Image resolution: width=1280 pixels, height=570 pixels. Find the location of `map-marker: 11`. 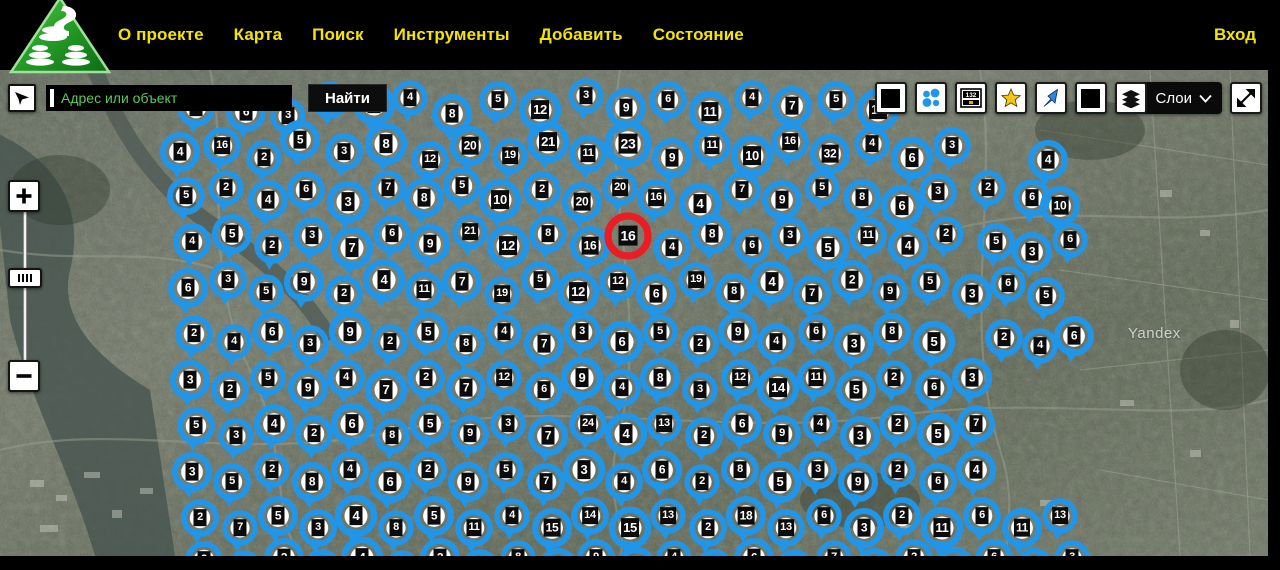

map-marker: 11 is located at coordinates (816, 382).